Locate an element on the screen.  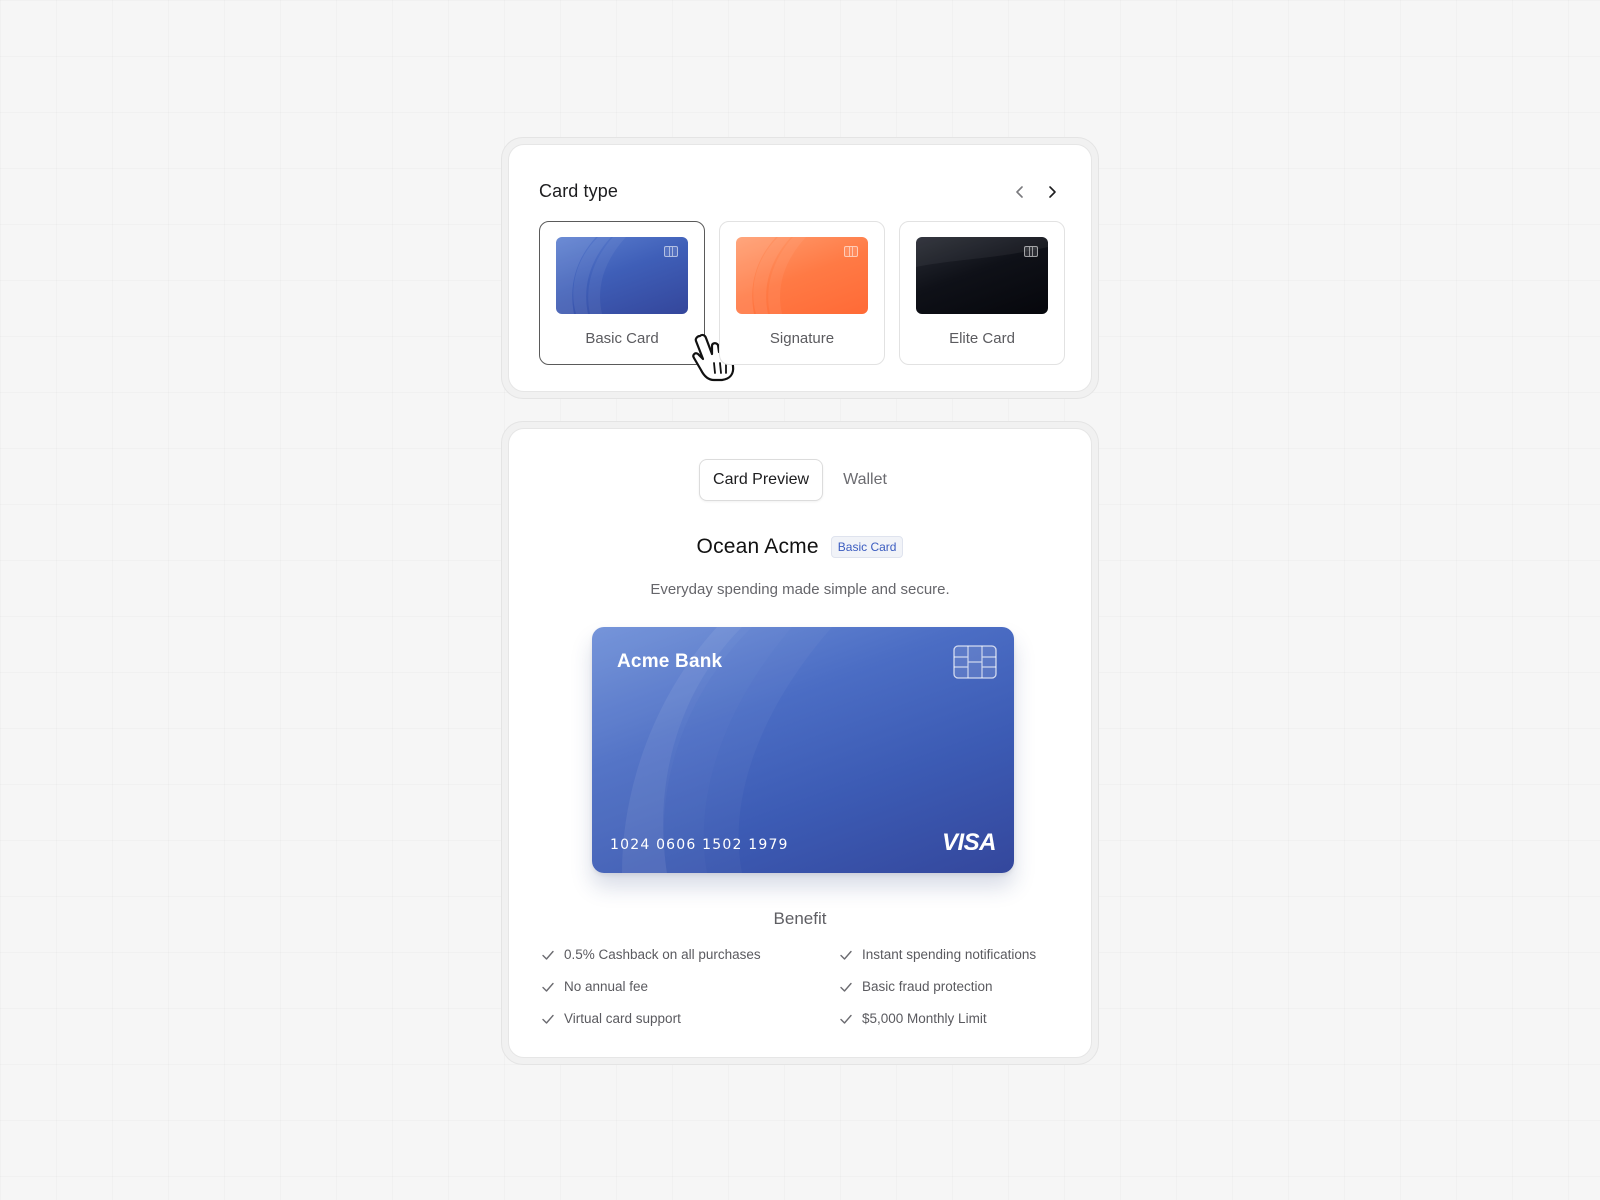
benefit-item: No annual fee is located at coordinates (690, 986).